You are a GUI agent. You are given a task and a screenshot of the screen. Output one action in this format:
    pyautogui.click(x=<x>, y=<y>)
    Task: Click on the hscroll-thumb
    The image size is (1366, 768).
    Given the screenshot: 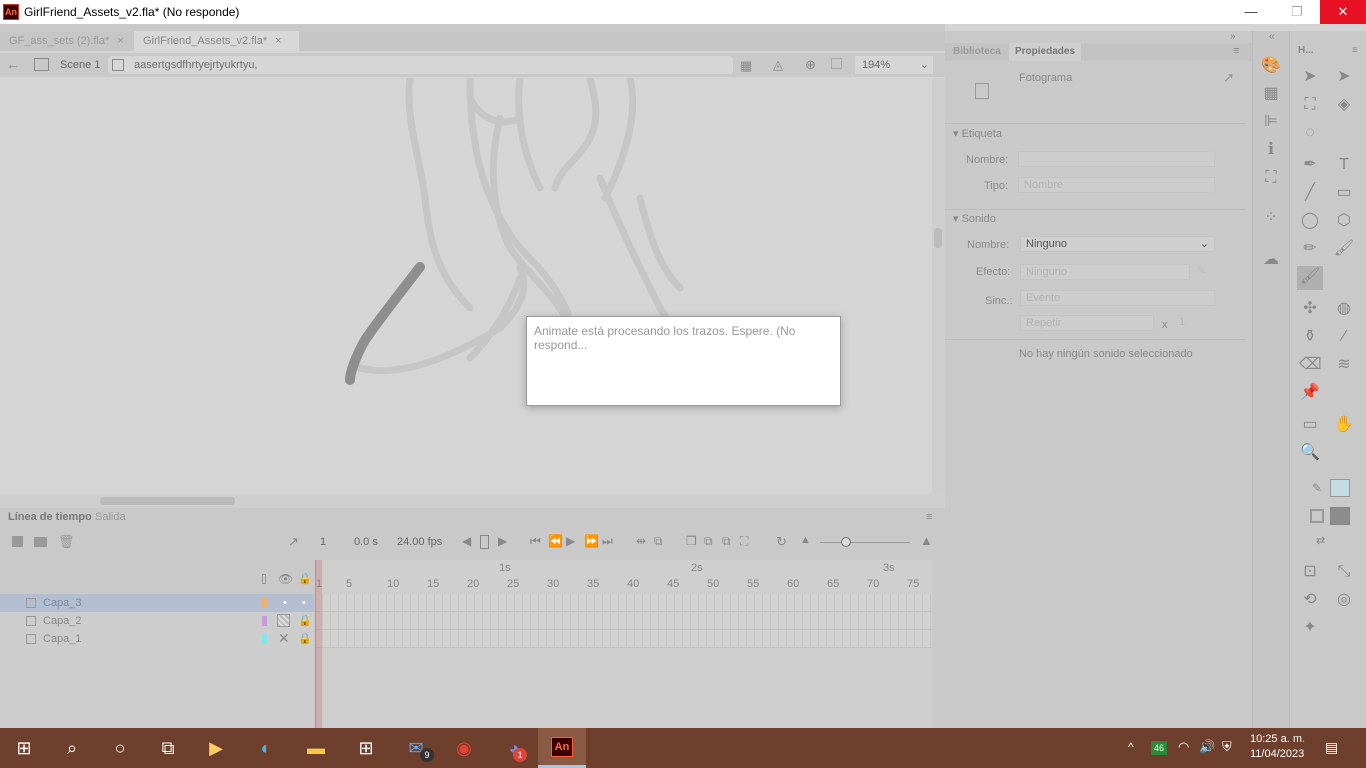 What is the action you would take?
    pyautogui.click(x=167, y=501)
    